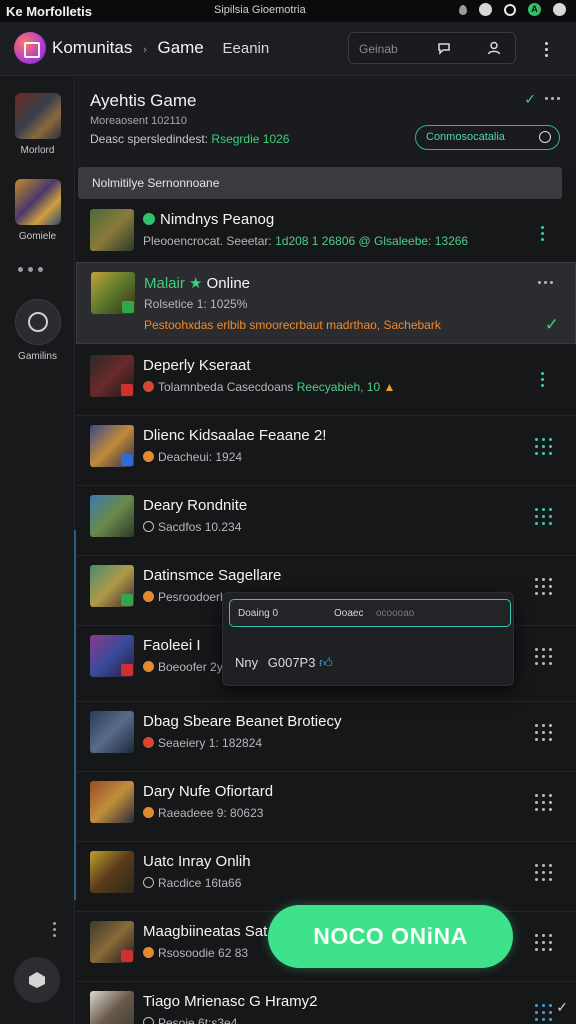 This screenshot has width=576, height=1024. Describe the element at coordinates (190, 1020) in the screenshot. I see `game-meta: Pesoie 6t:s3e4` at that location.